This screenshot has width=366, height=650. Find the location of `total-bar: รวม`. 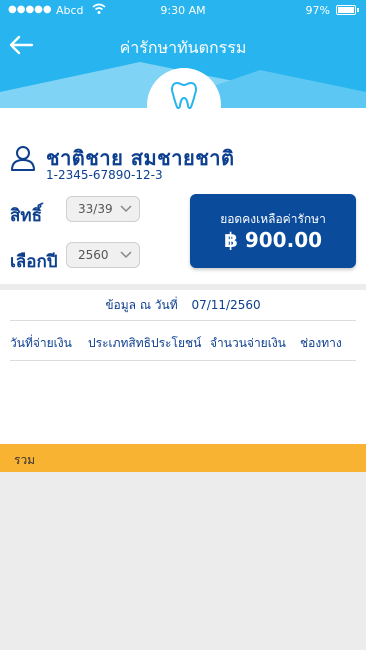

total-bar: รวม is located at coordinates (183, 458).